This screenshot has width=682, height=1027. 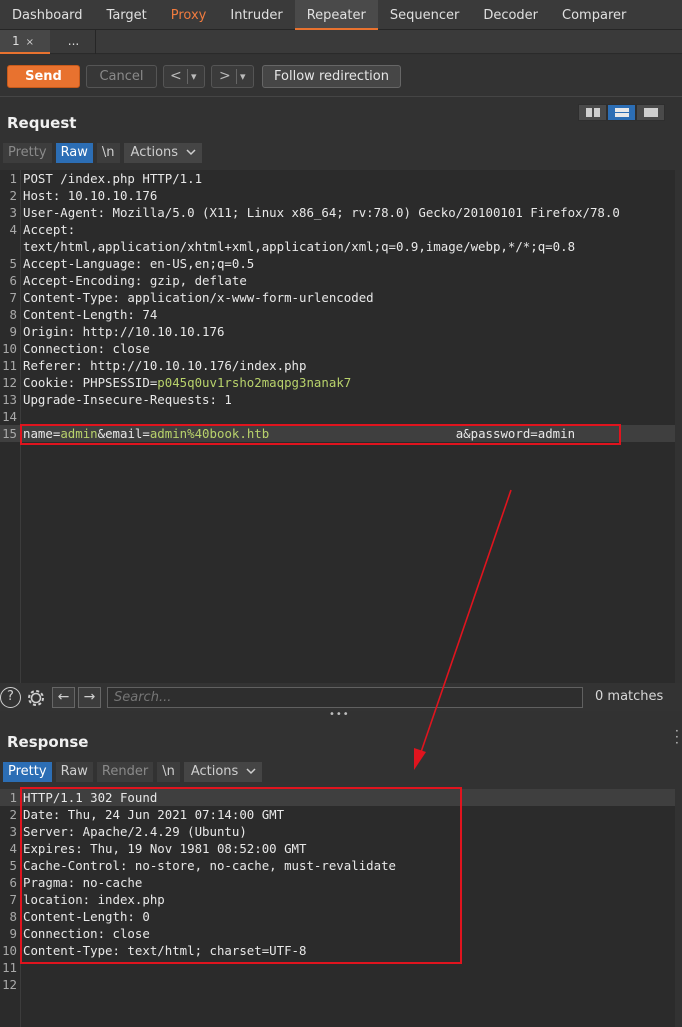 I want to click on annotation-arrow, so click(x=463, y=629).